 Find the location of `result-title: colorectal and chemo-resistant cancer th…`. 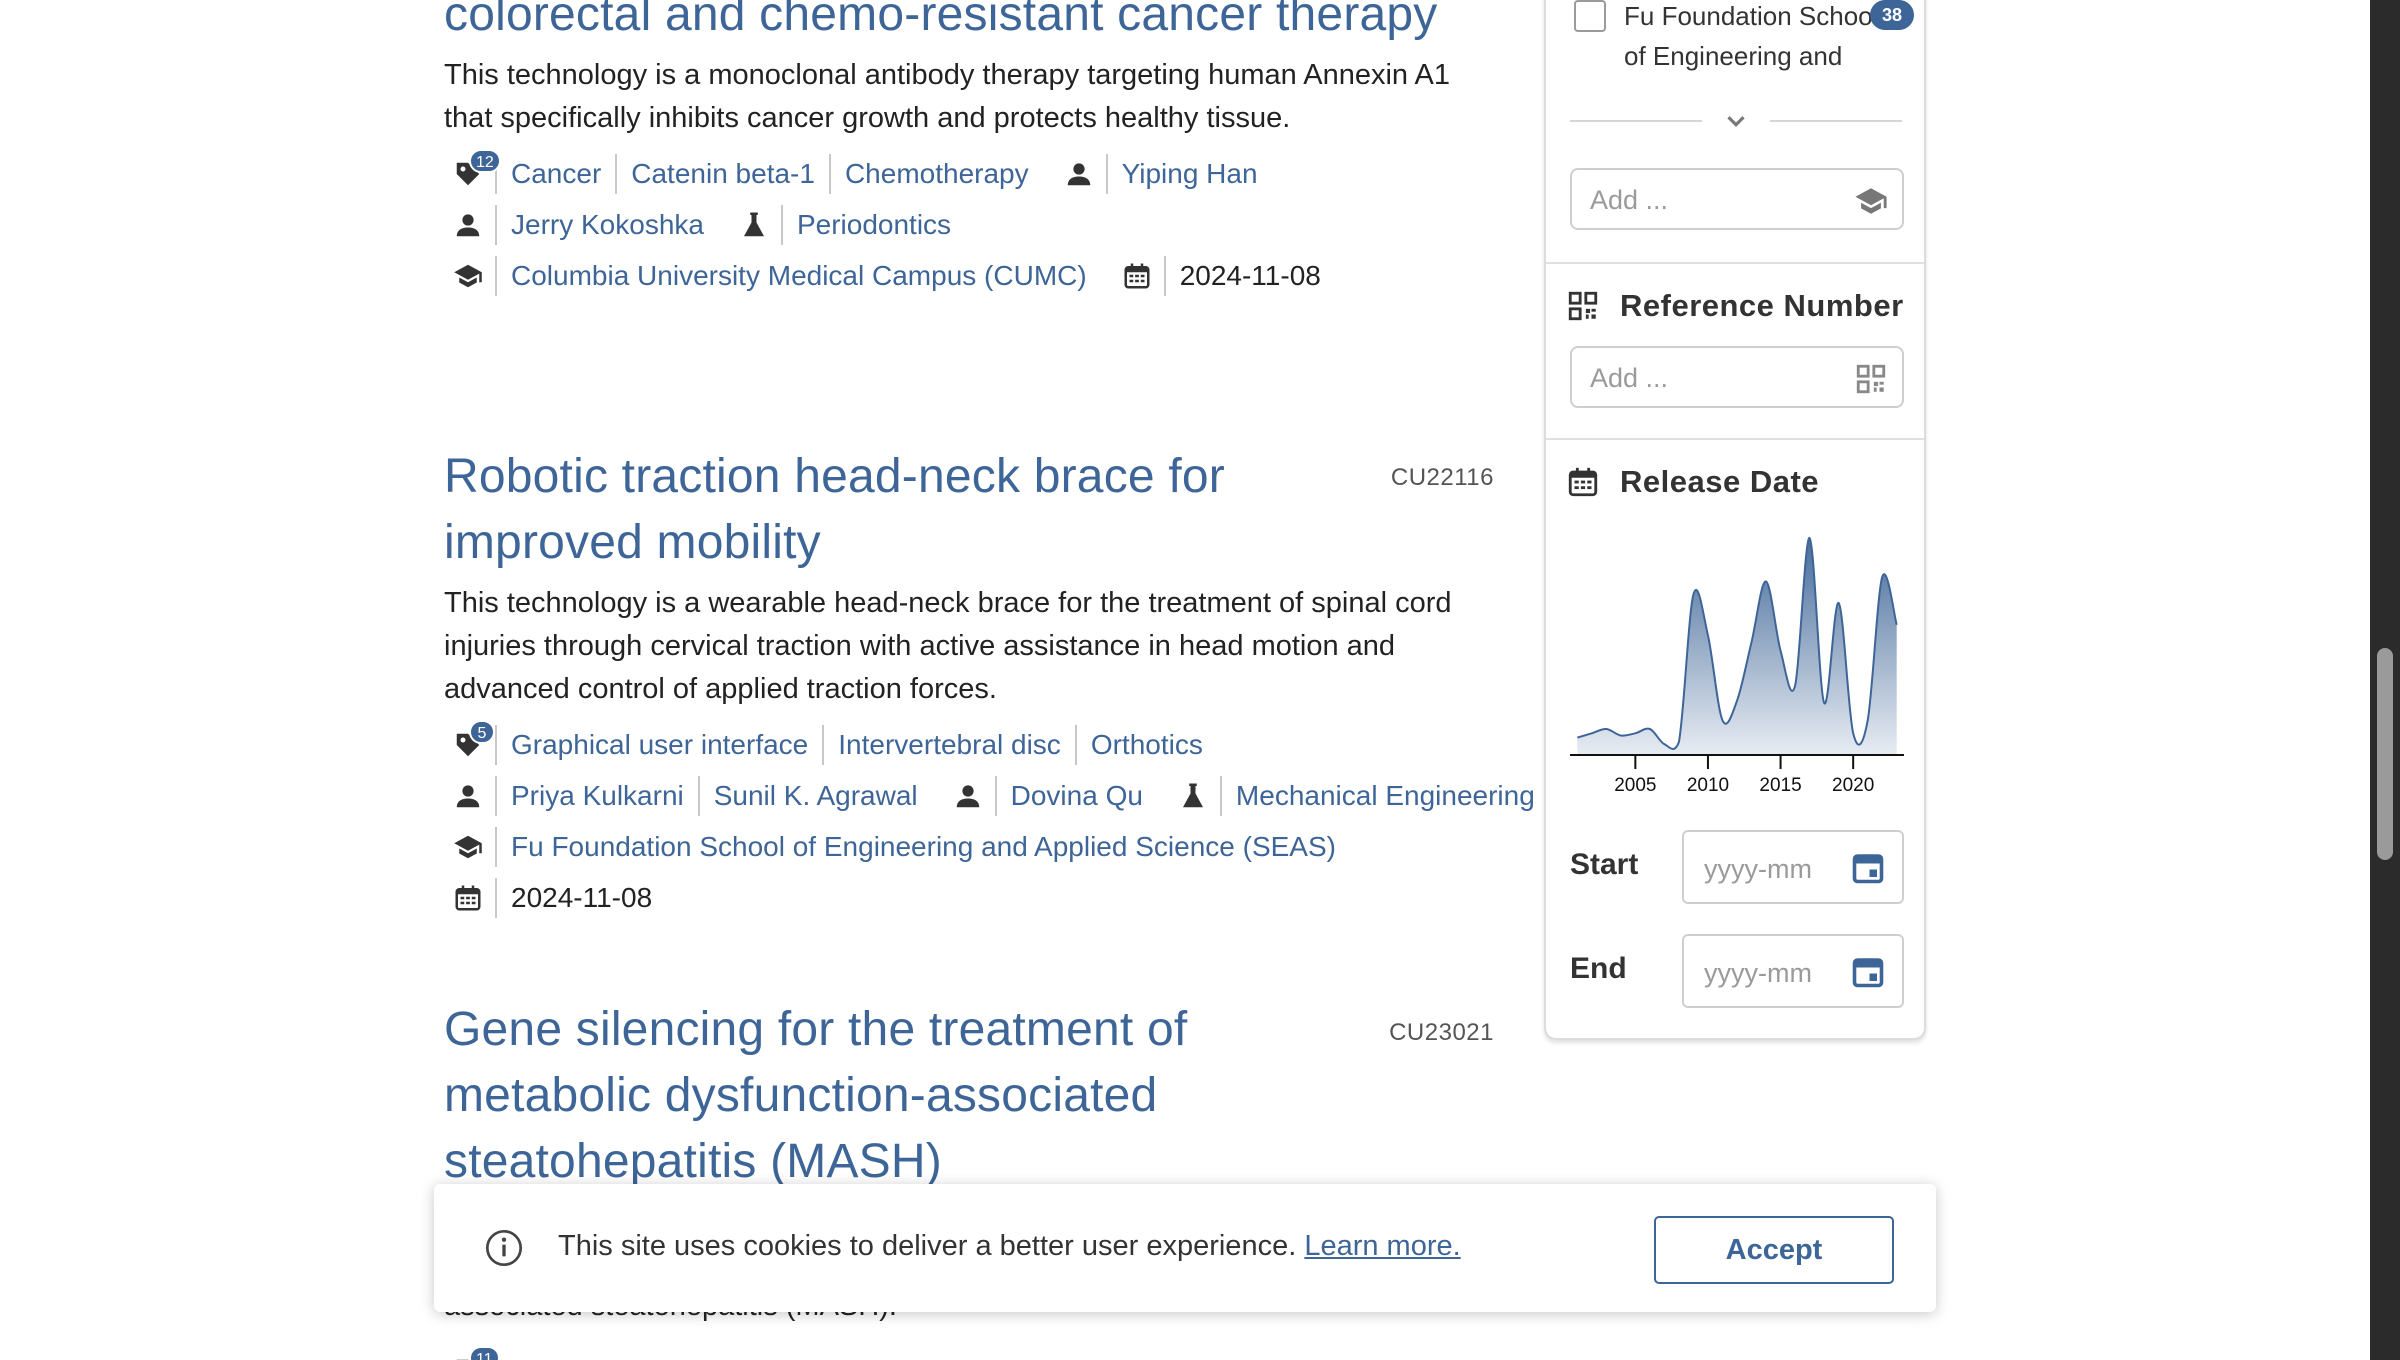

result-title: colorectal and chemo-resistant cancer th… is located at coordinates (969, 24).